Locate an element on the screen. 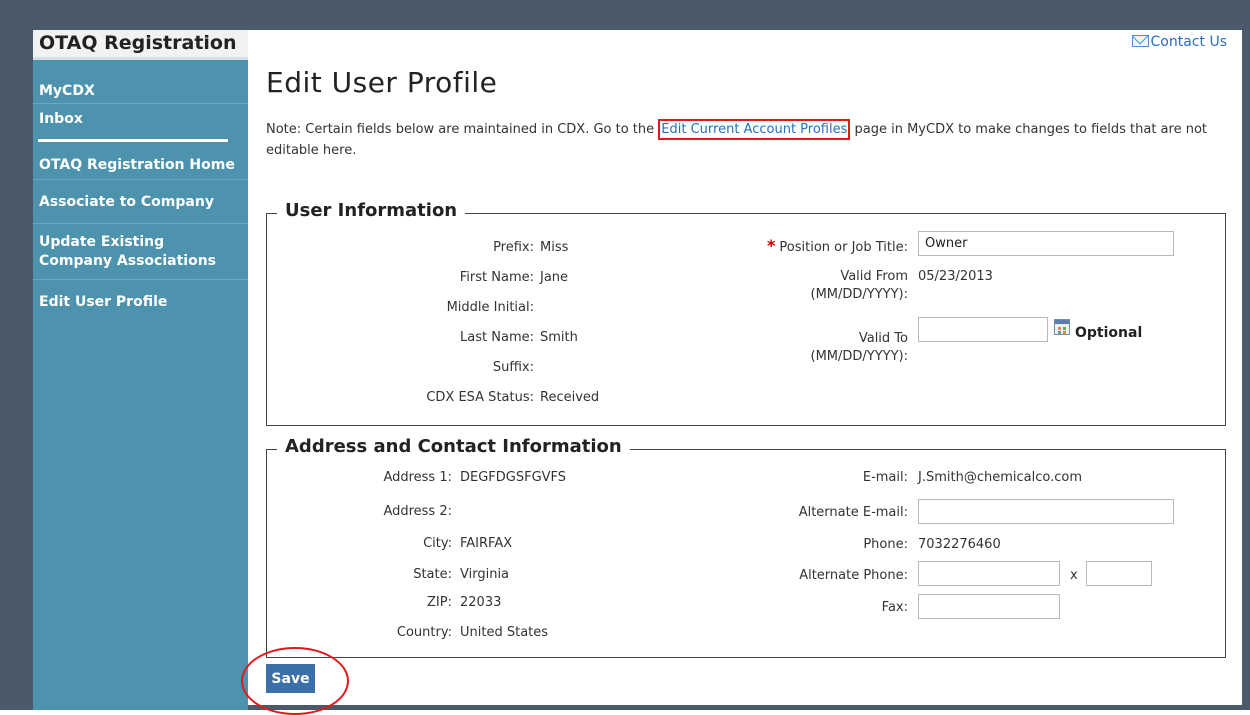 The image size is (1250, 715). position-label-text: Position or Job Title: is located at coordinates (843, 247).